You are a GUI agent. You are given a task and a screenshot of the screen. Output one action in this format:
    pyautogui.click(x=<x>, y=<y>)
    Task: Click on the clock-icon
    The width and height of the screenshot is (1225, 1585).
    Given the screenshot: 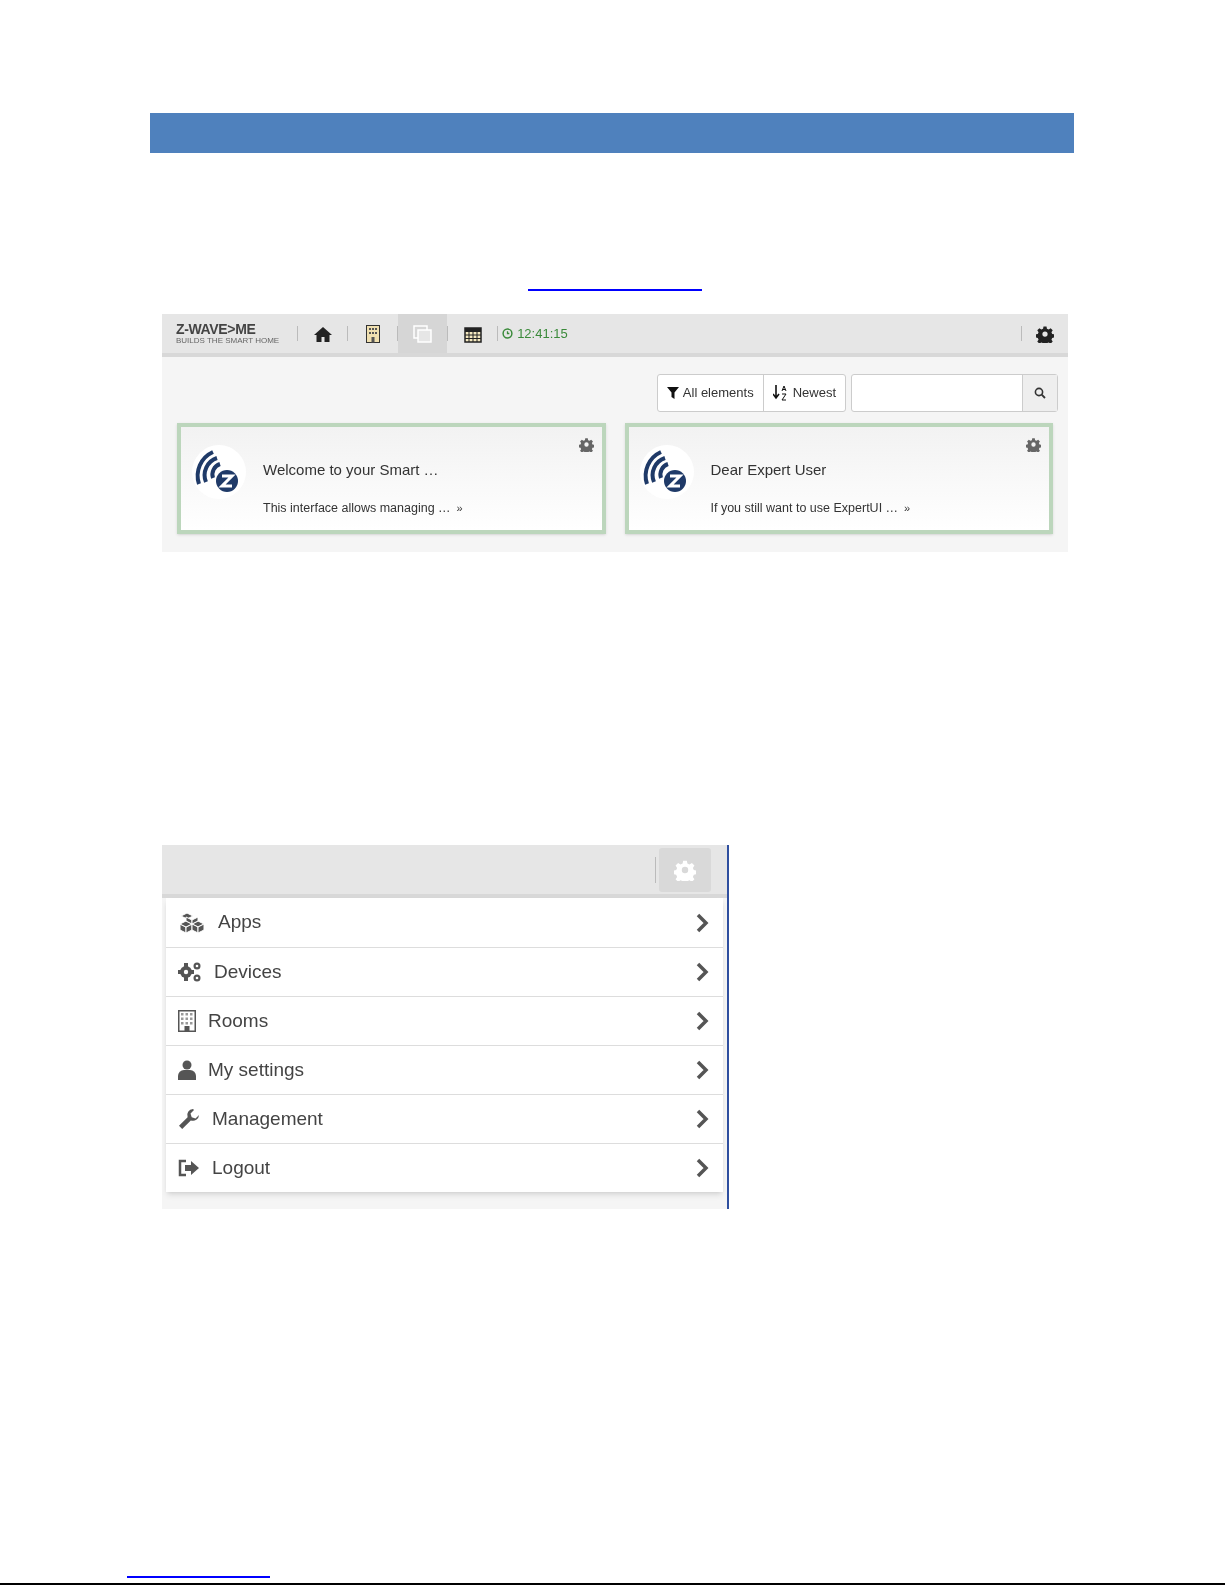 What is the action you would take?
    pyautogui.click(x=508, y=333)
    